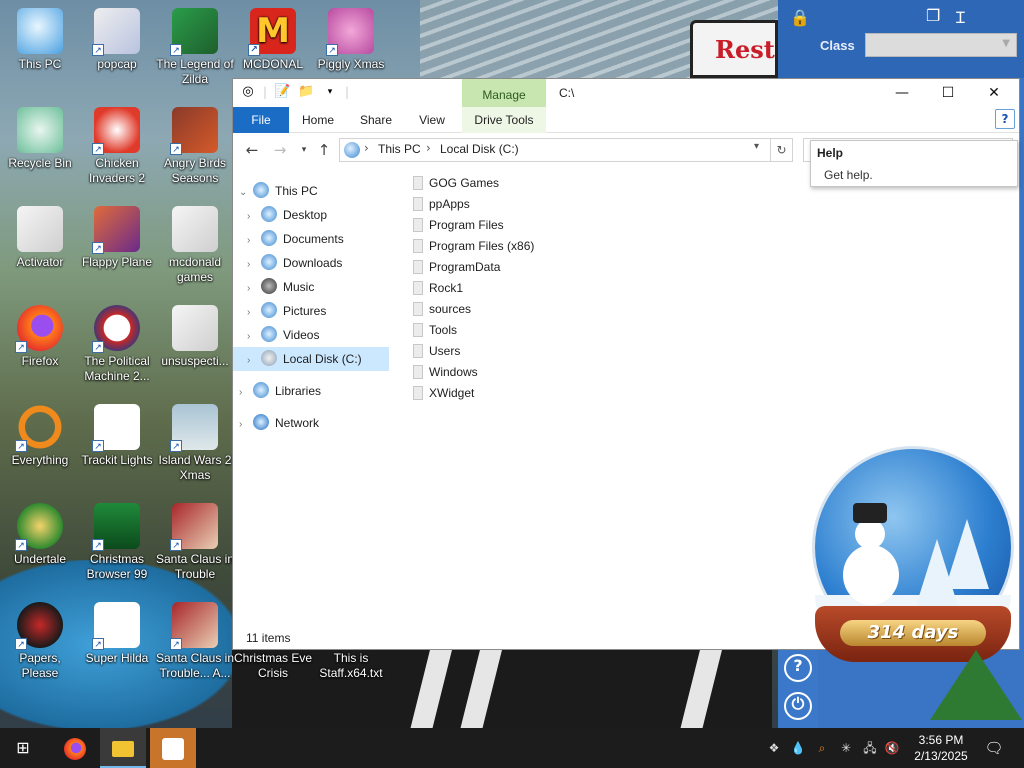  I want to click on up-arrow-icon: ↑, so click(324, 150).